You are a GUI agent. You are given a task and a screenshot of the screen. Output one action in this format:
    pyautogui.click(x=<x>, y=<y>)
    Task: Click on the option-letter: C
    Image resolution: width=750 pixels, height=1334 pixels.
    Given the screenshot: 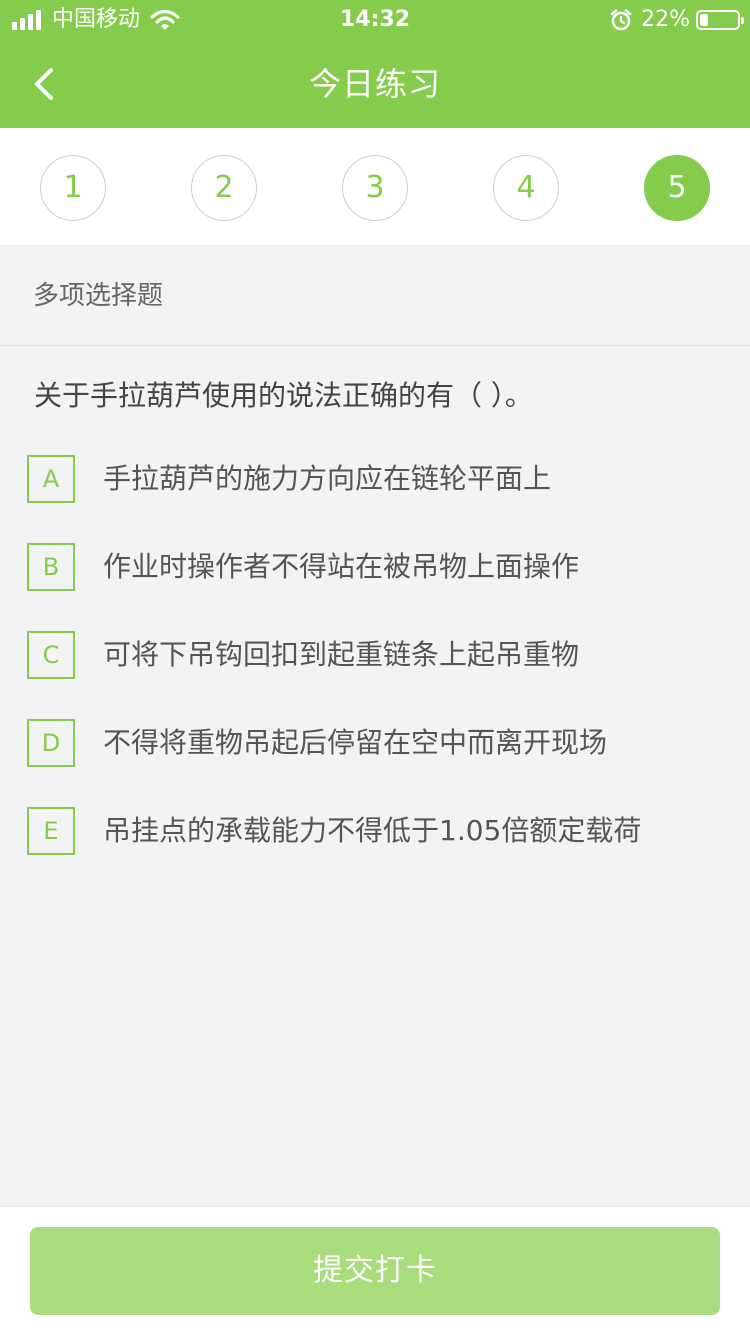 What is the action you would take?
    pyautogui.click(x=51, y=655)
    